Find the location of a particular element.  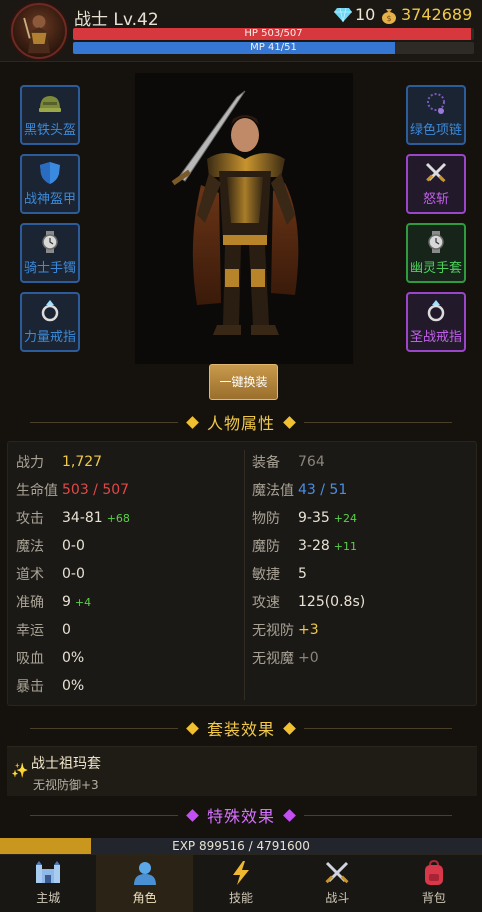

attr-row-magic-def: 魔防 3-28 +11 is located at coordinates (304, 546).